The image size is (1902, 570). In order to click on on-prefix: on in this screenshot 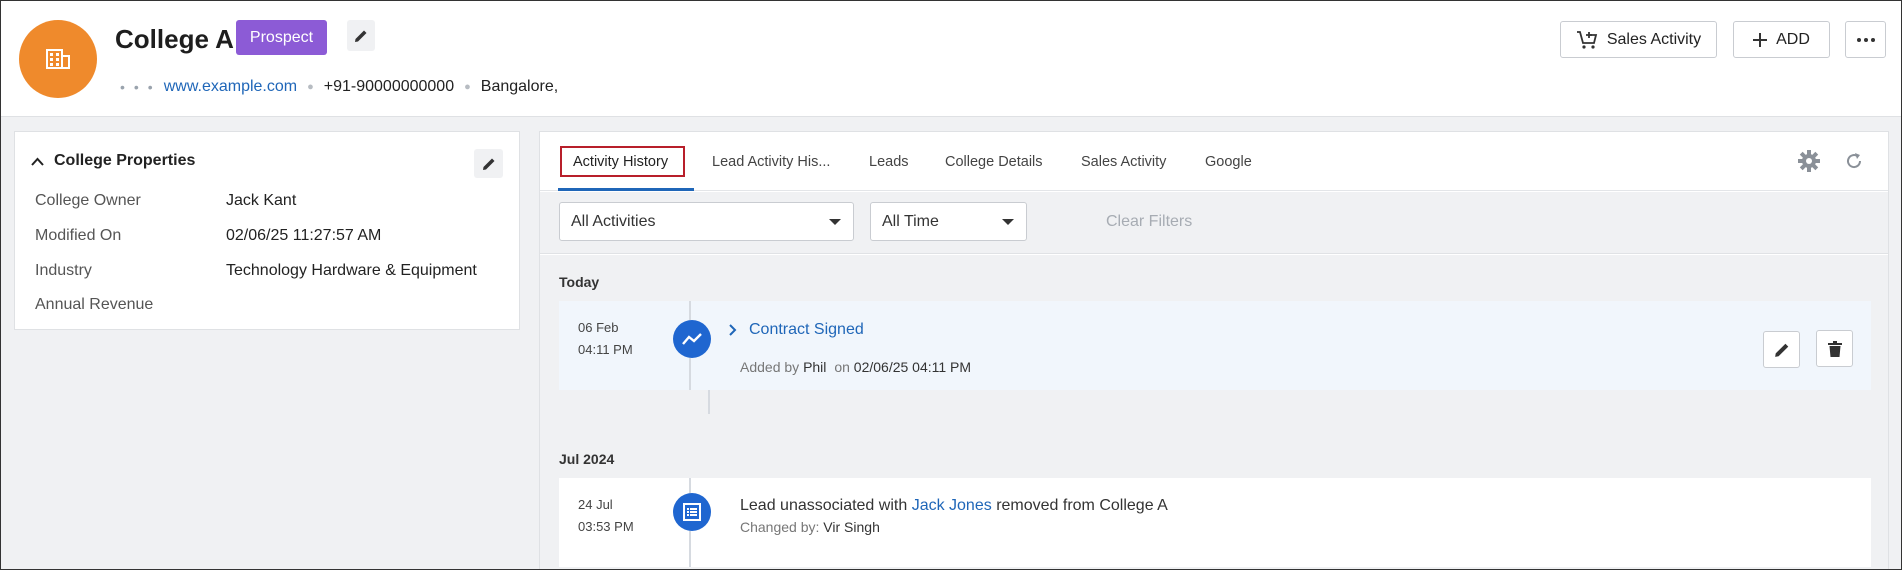, I will do `click(842, 367)`.